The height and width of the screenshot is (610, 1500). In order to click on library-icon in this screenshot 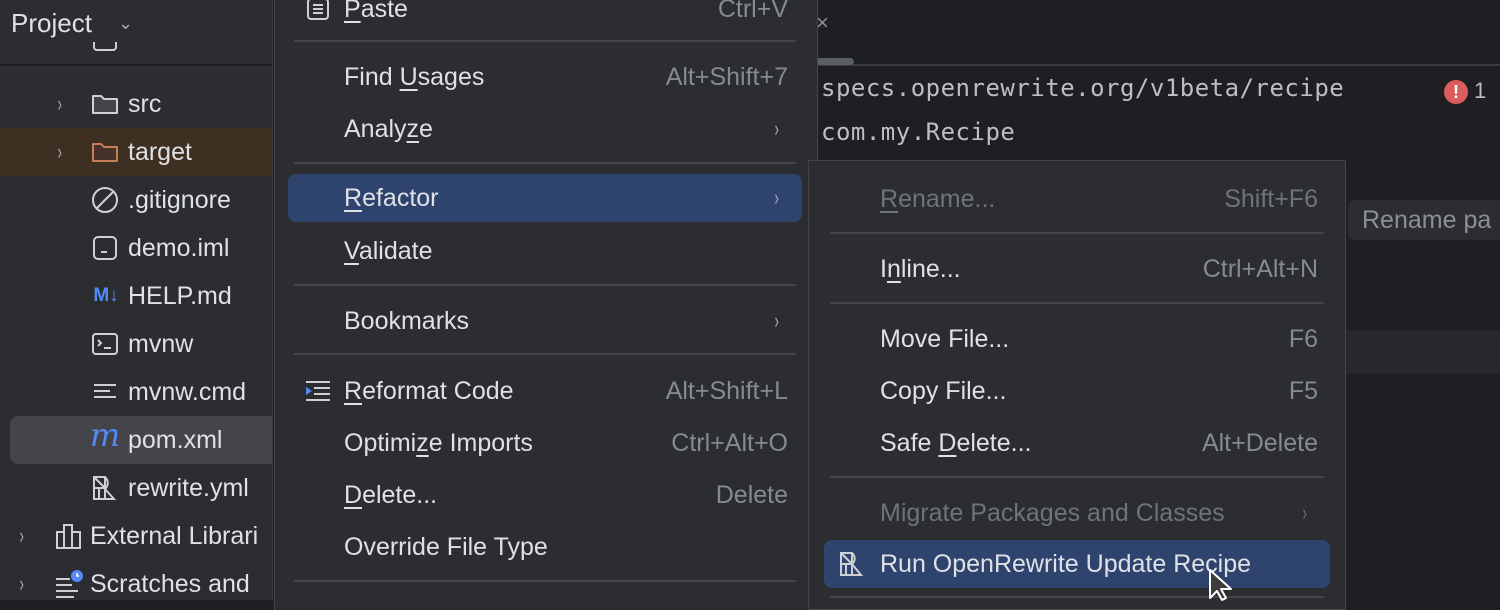, I will do `click(69, 536)`.